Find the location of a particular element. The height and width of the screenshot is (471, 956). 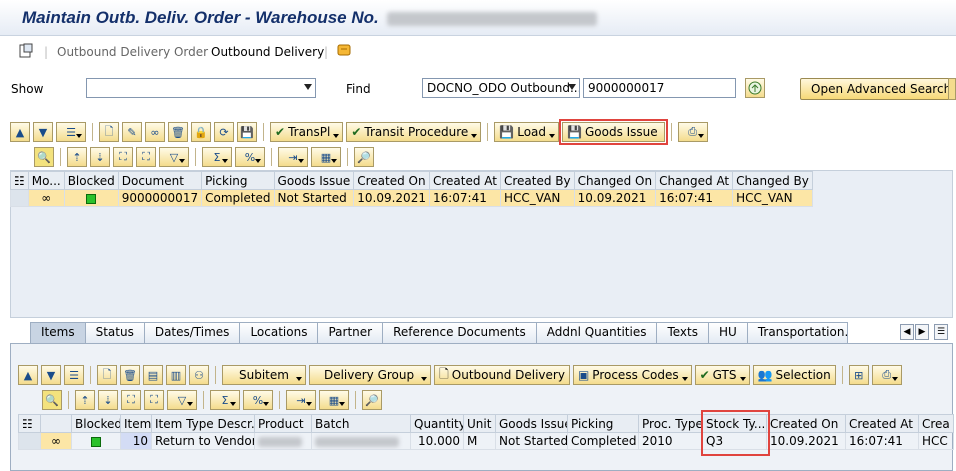

selection-button: 👥 Selection is located at coordinates (794, 375).